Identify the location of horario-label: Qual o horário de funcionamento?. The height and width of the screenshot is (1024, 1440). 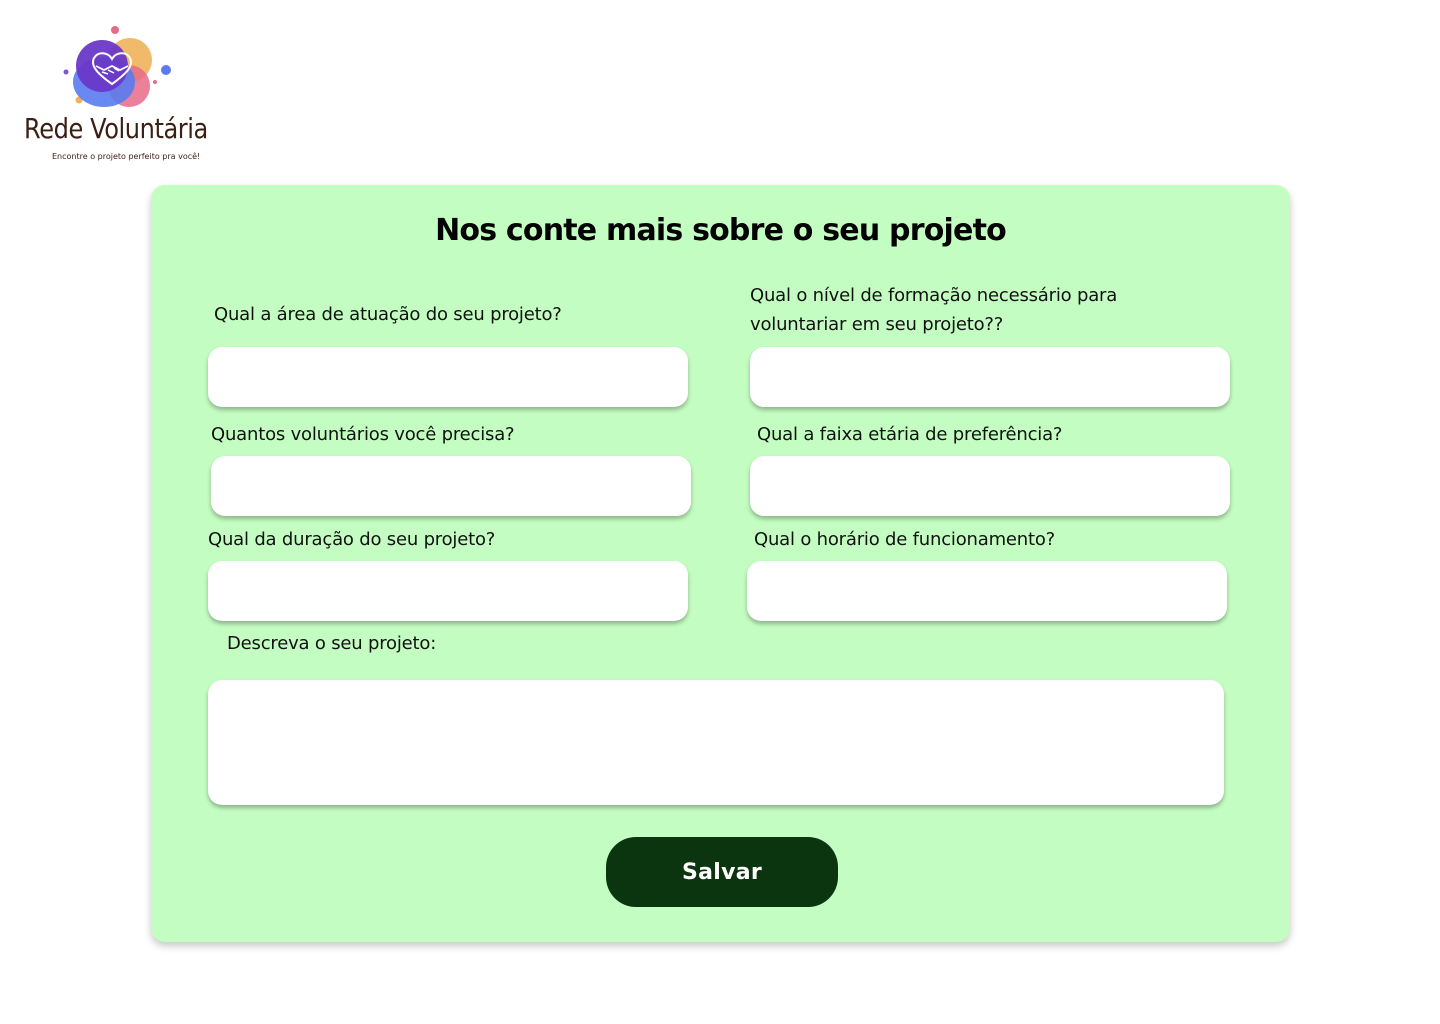
(905, 539).